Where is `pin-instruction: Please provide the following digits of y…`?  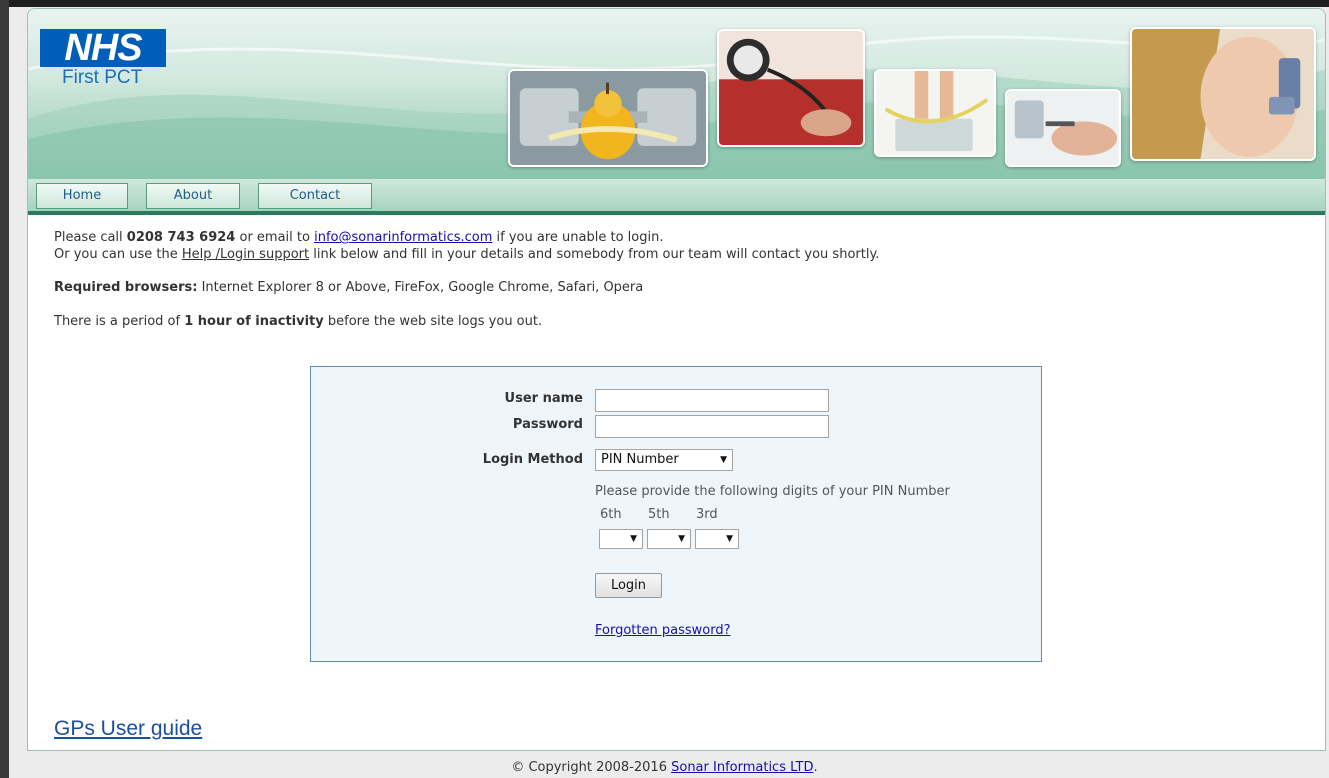 pin-instruction: Please provide the following digits of y… is located at coordinates (772, 491).